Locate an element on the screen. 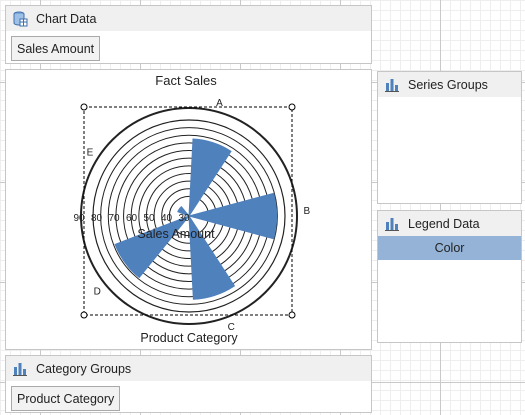  database-icon is located at coordinates (20, 18).